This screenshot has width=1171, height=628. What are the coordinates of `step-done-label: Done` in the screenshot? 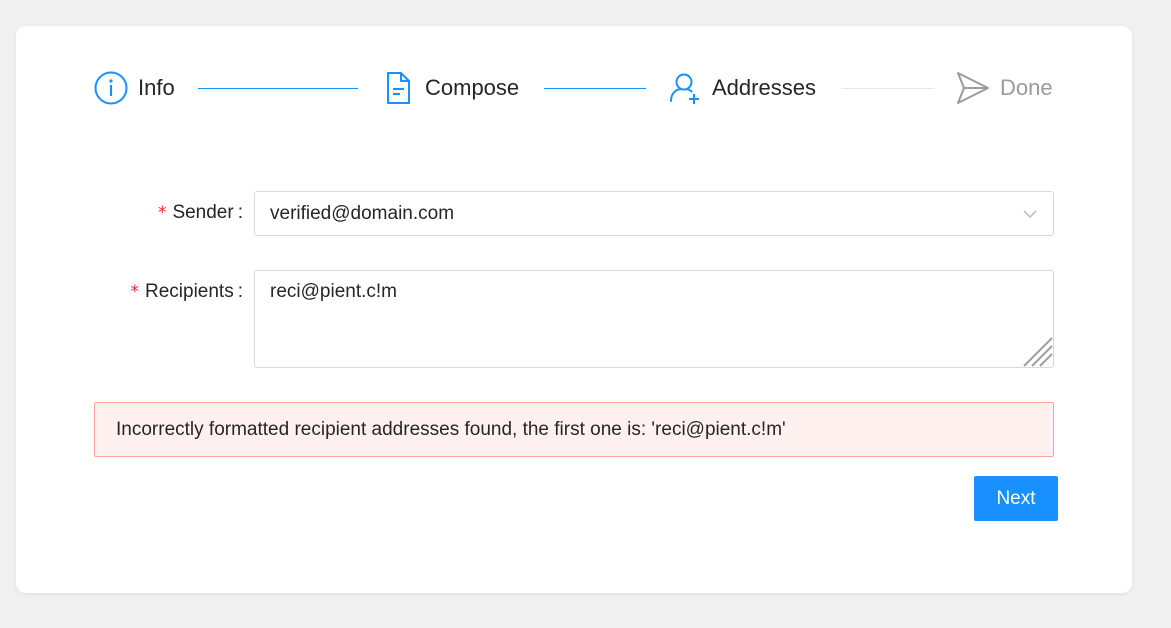 It's located at (1026, 87).